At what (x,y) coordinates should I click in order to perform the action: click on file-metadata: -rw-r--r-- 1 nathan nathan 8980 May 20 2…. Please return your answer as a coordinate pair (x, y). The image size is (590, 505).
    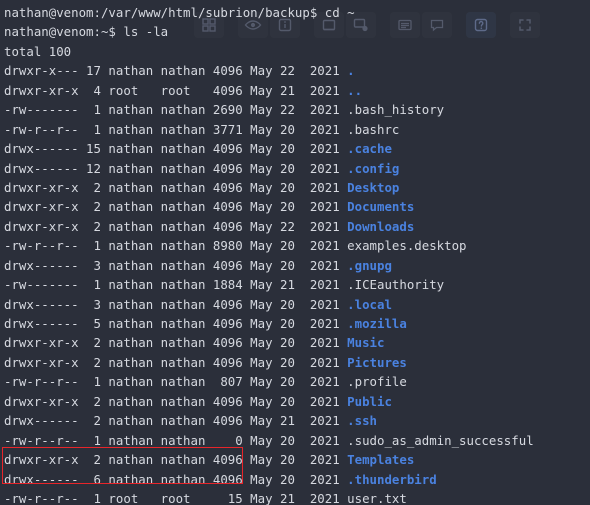
    Looking at the image, I should click on (176, 246).